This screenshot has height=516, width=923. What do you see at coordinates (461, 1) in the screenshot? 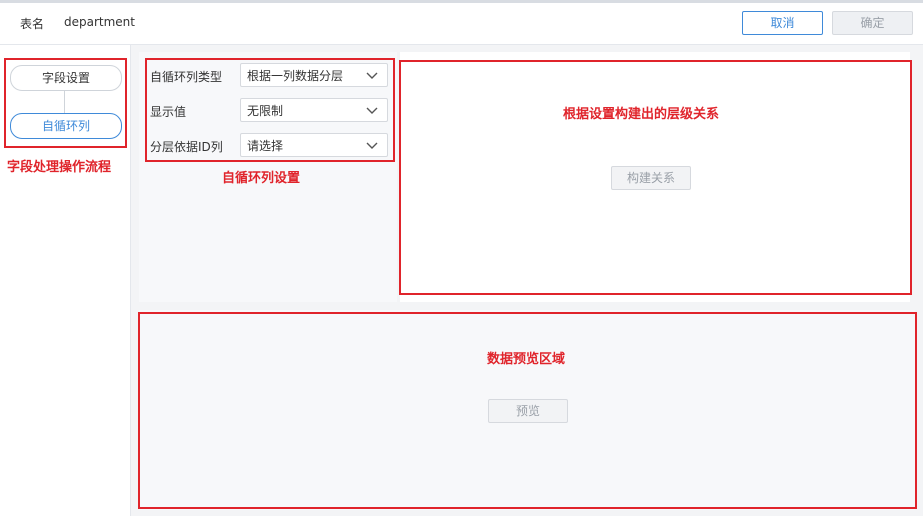
I see `top-border` at bounding box center [461, 1].